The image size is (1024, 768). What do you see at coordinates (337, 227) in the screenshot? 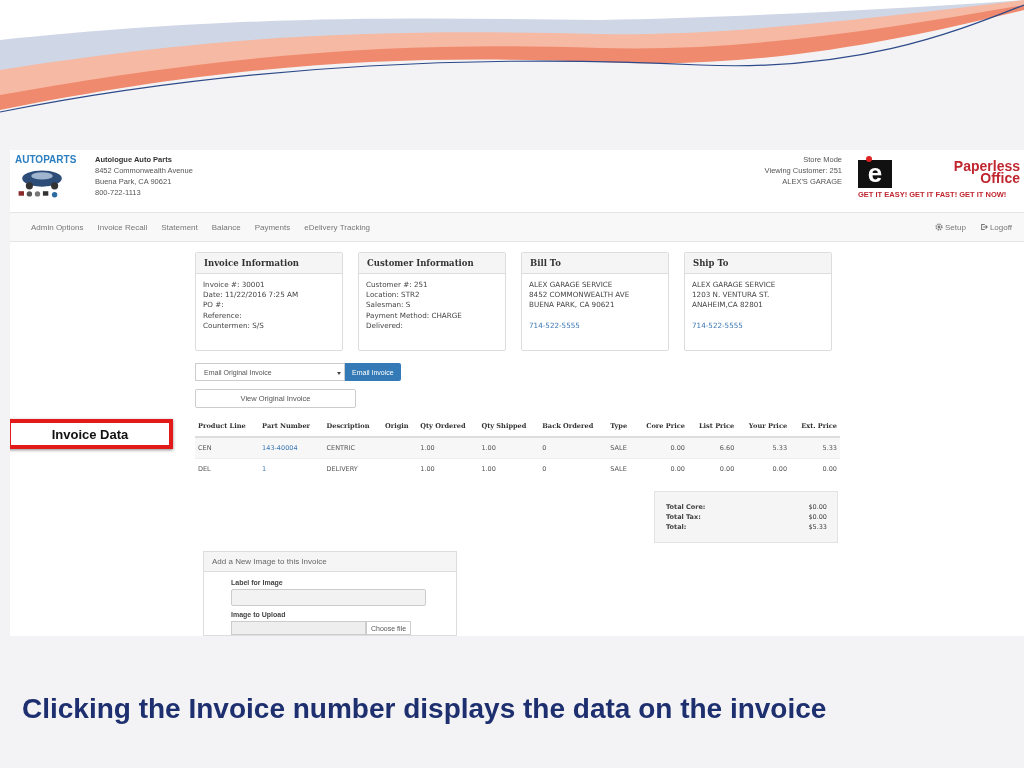
I see `nav-link: eDelivery Tracking` at bounding box center [337, 227].